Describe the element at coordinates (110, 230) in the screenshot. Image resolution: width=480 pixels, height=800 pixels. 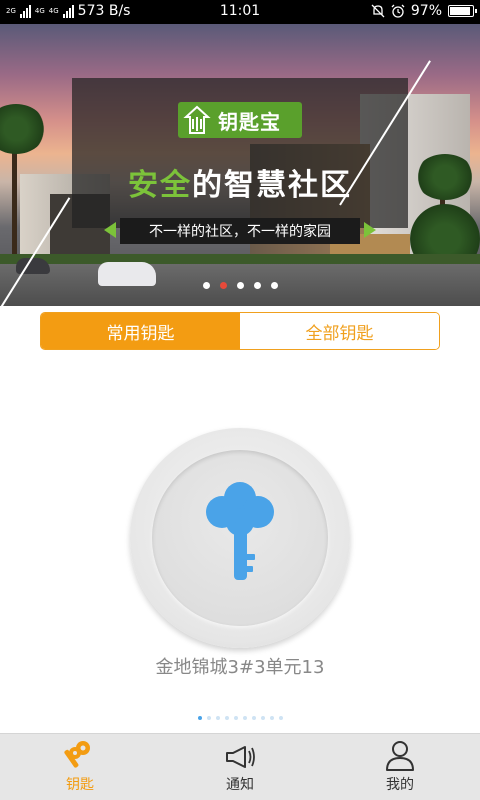
I see `subline-arrow-left` at that location.